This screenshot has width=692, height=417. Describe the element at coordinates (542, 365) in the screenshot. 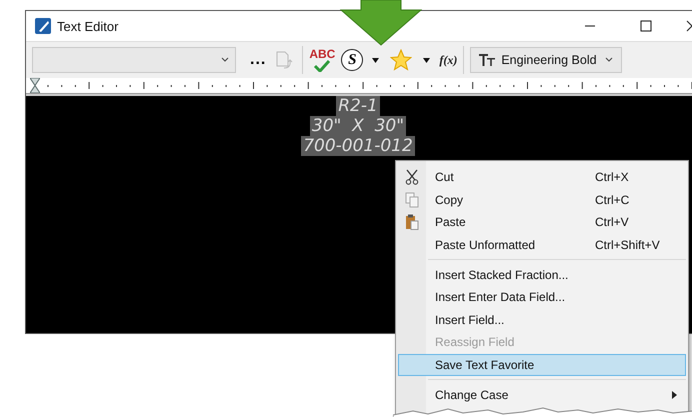

I see `menu-item: Save Text Favorite` at that location.